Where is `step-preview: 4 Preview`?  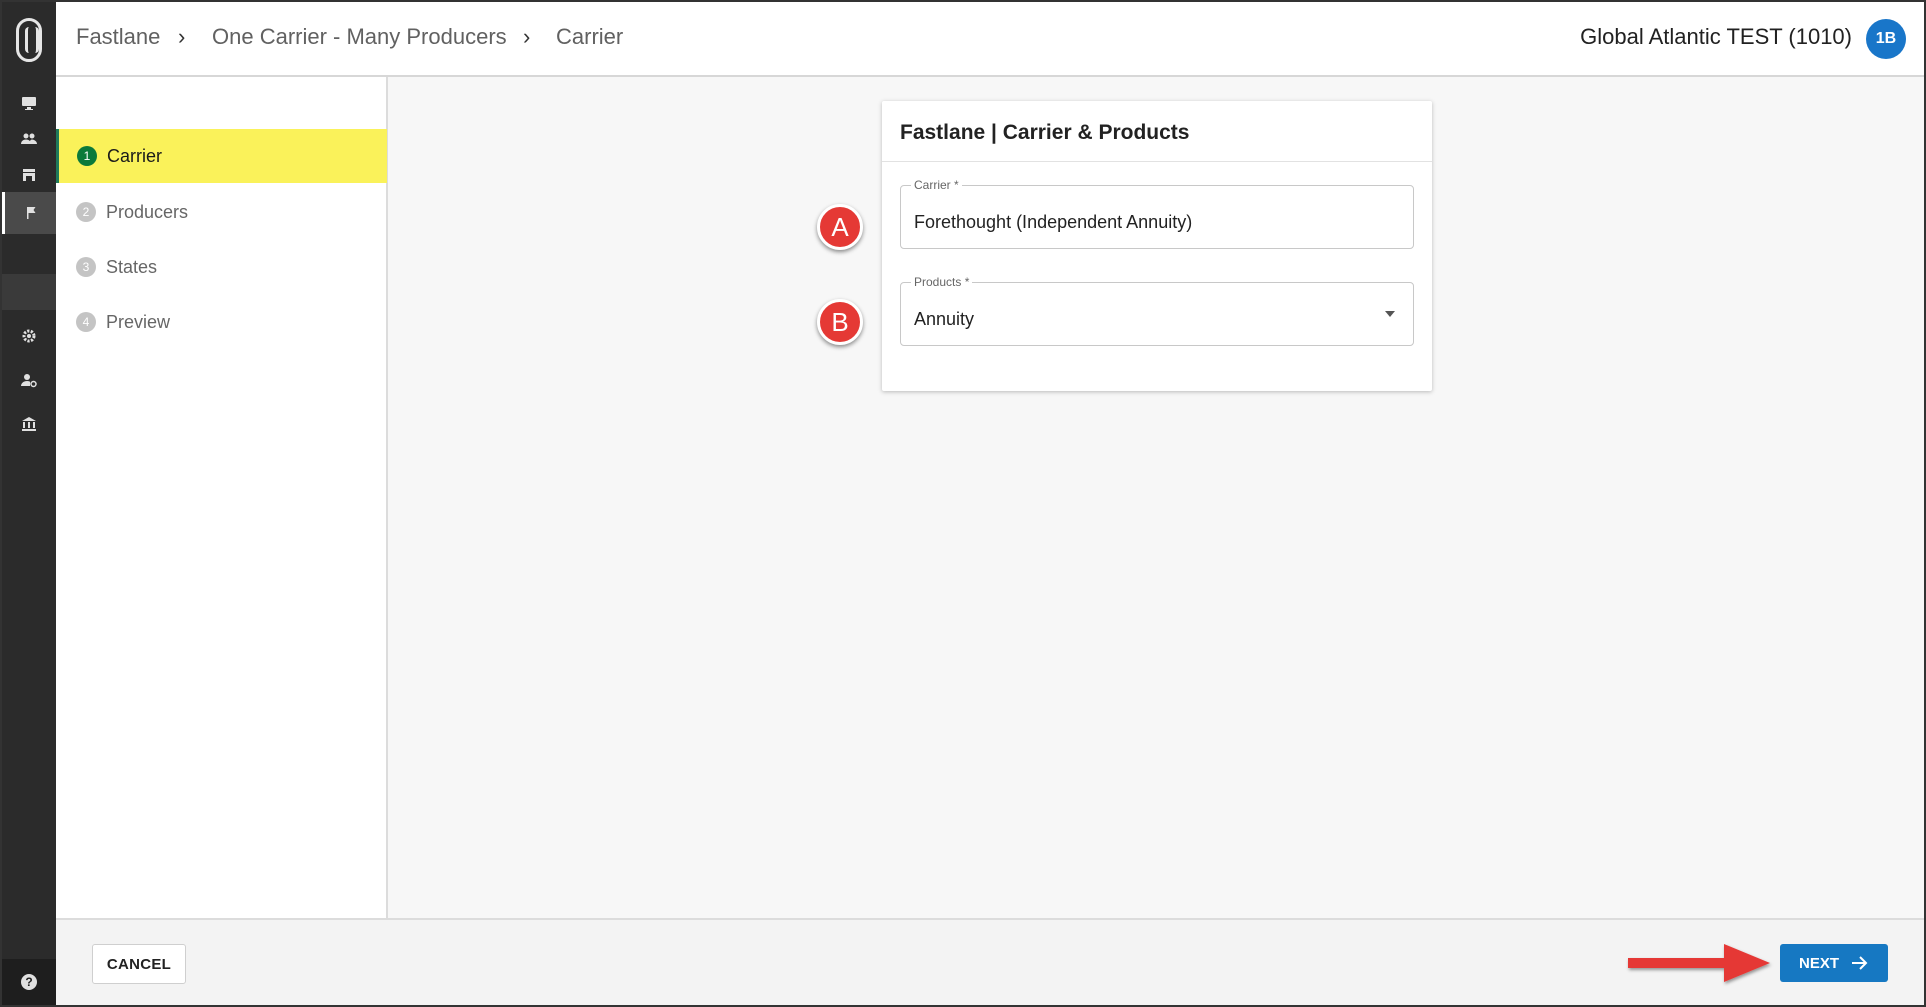
step-preview: 4 Preview is located at coordinates (222, 322).